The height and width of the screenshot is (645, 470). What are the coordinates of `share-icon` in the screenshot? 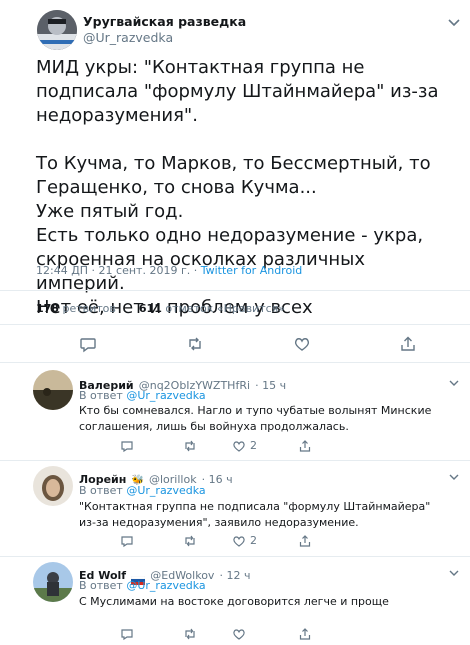 It's located at (408, 344).